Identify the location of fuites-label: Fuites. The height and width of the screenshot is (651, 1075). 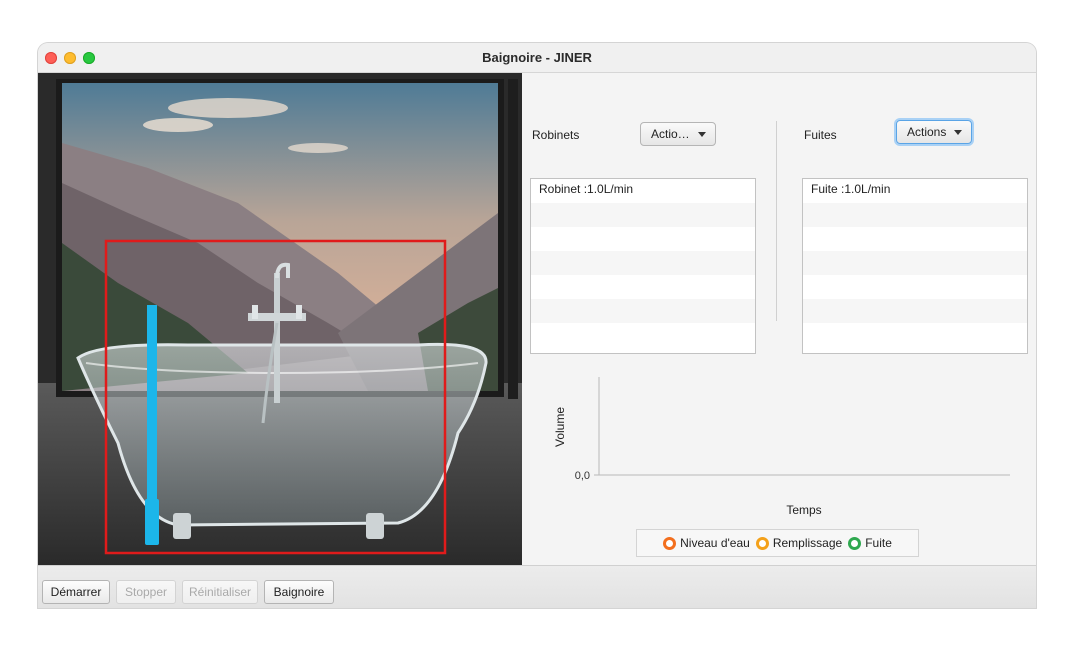
(820, 135).